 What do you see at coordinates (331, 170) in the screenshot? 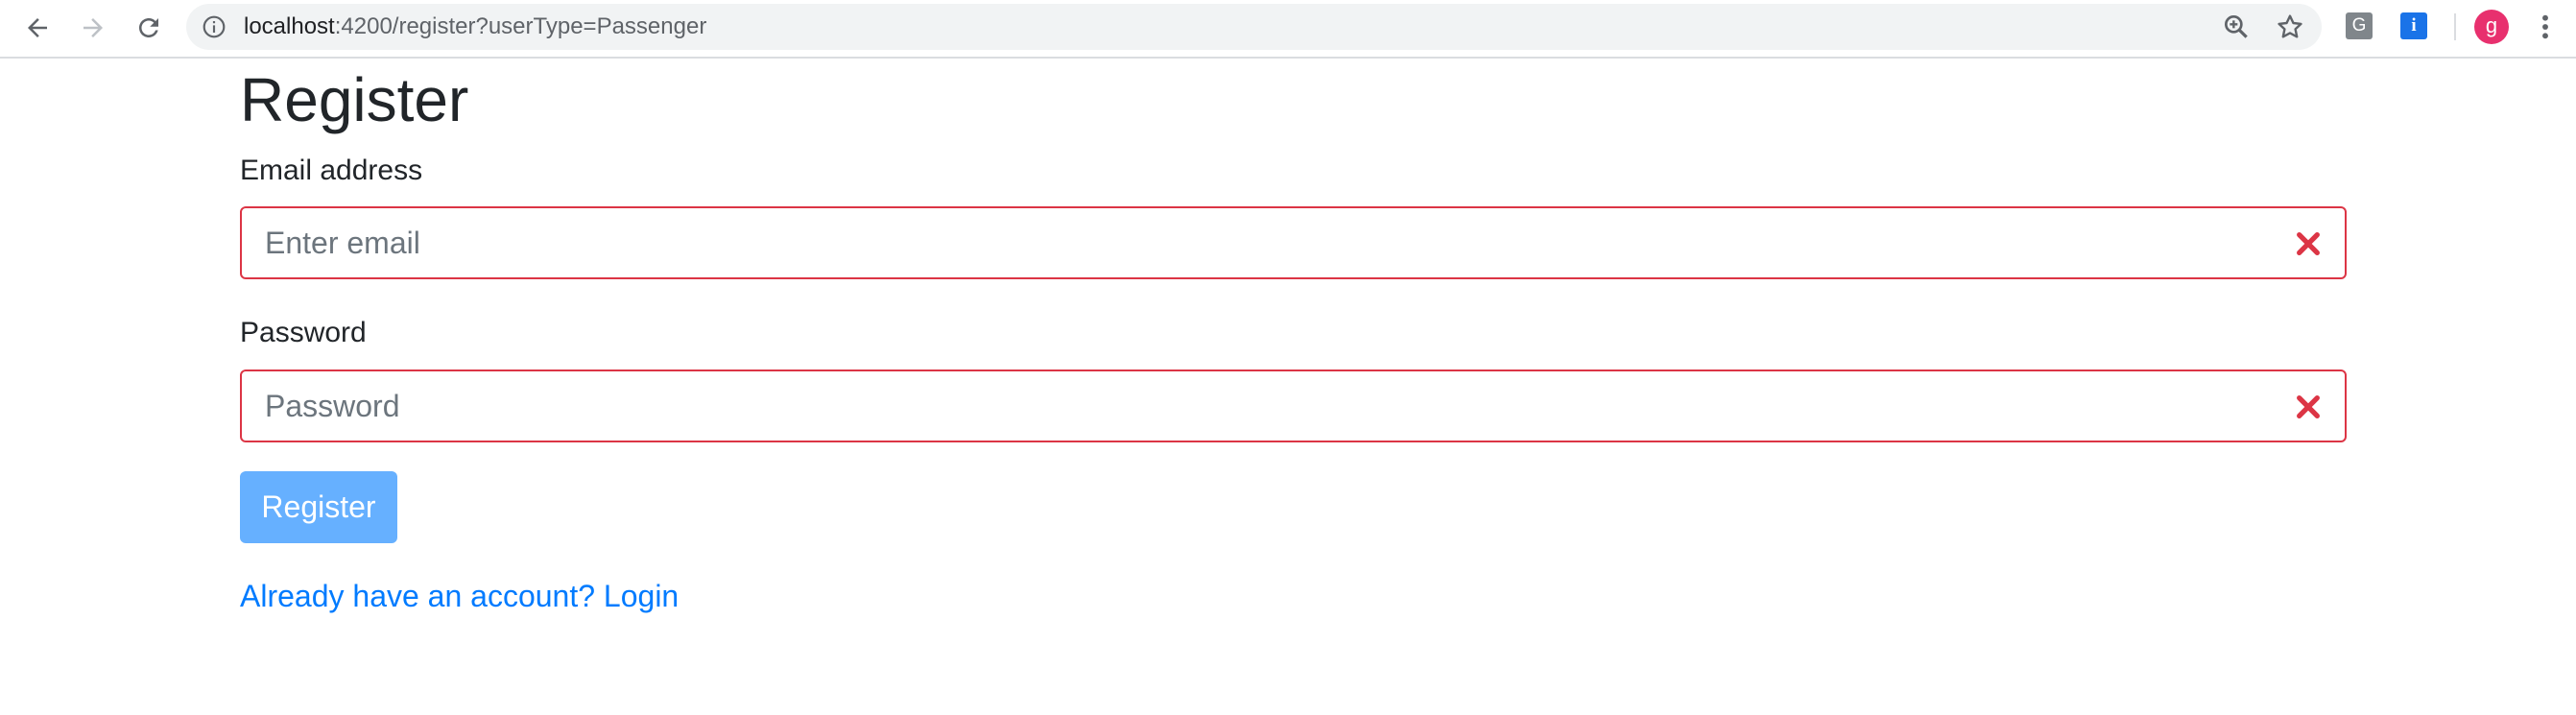
I see `email-label: Email address` at bounding box center [331, 170].